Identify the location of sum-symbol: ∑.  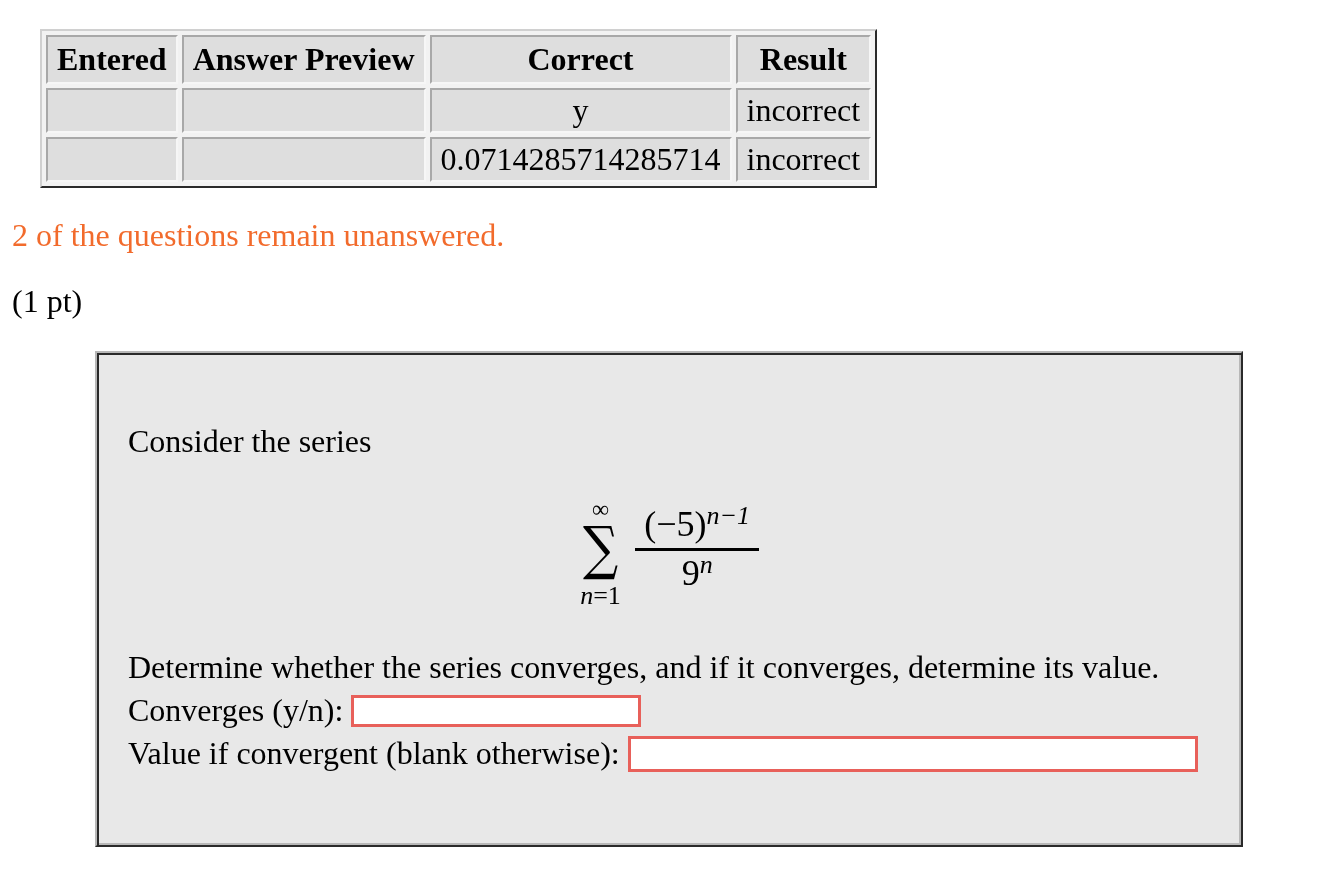
(600, 548).